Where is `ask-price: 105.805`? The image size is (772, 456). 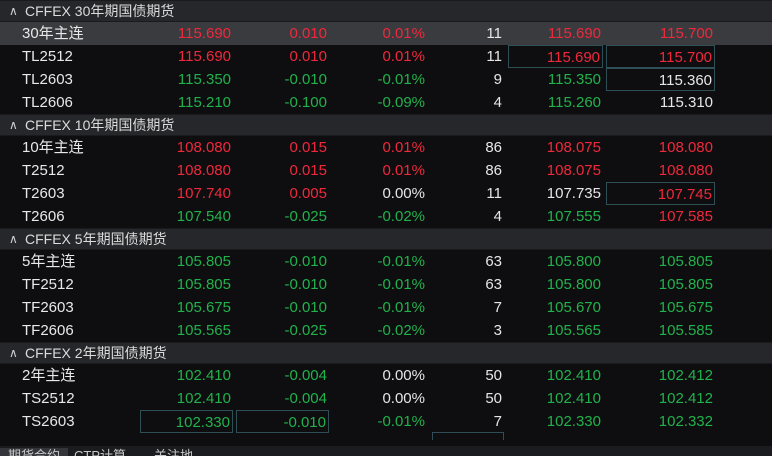
ask-price: 105.805 is located at coordinates (685, 261).